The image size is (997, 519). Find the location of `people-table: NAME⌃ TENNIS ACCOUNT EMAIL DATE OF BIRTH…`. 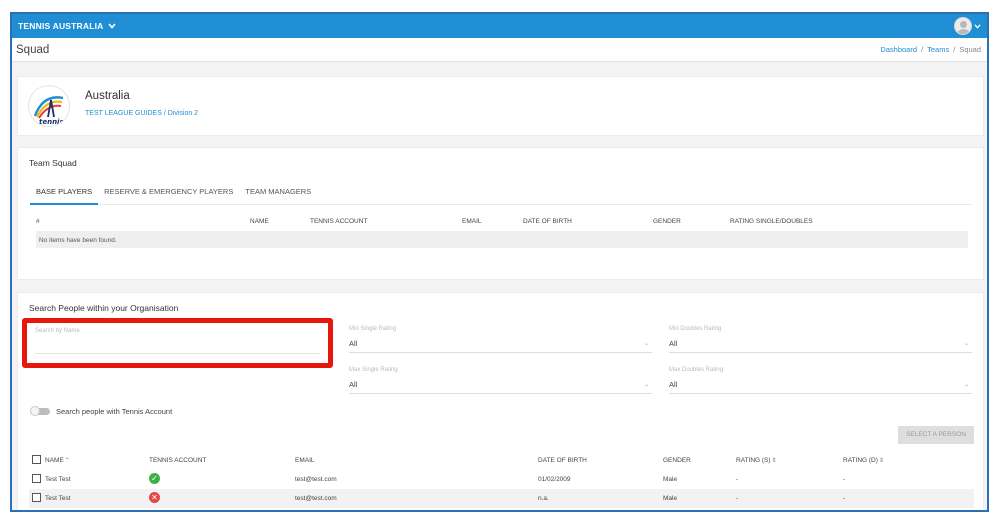

people-table: NAME⌃ TENNIS ACCOUNT EMAIL DATE OF BIRTH… is located at coordinates (501, 479).